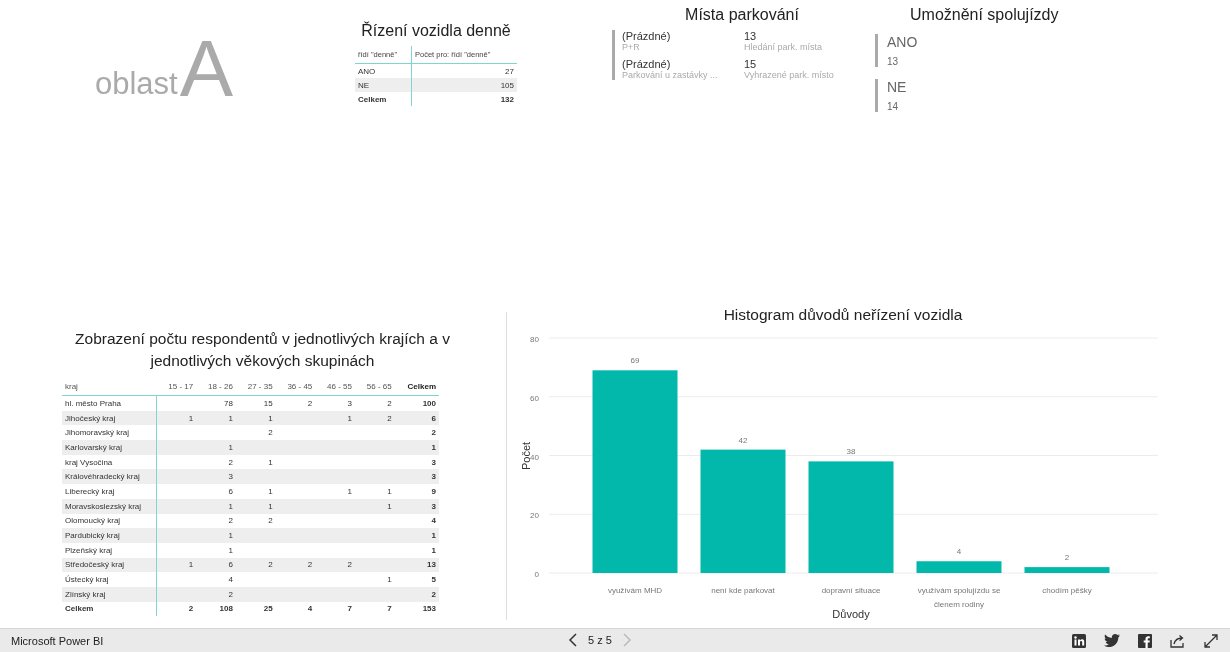  What do you see at coordinates (751, 64) in the screenshot?
I see `card-value: 15` at bounding box center [751, 64].